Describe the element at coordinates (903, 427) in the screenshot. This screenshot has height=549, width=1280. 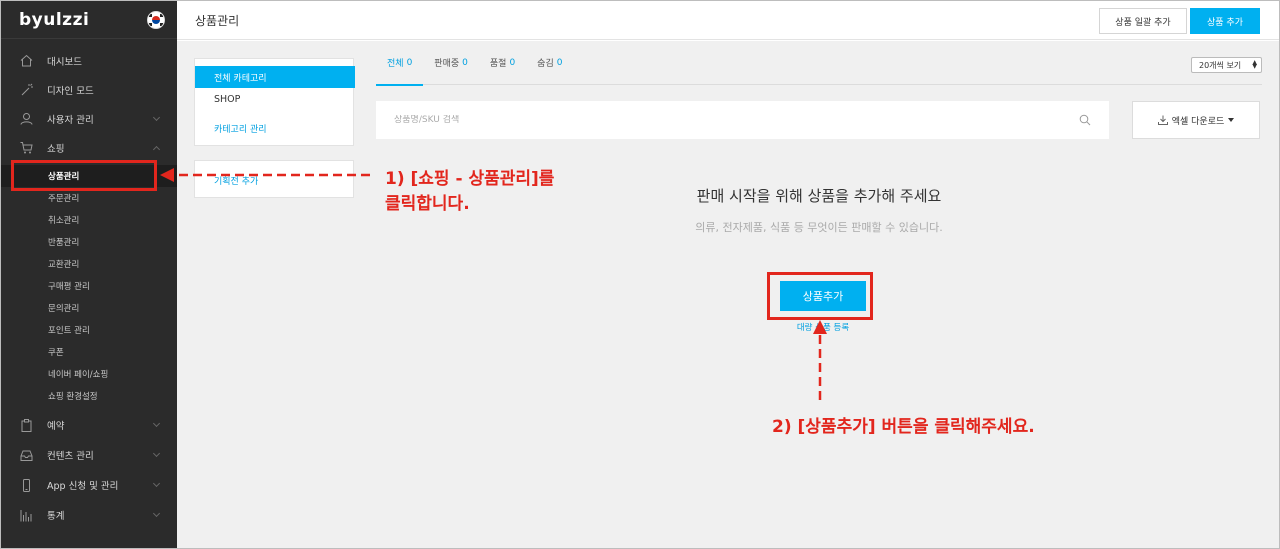
I see `annotation-step2: 2) [상품추가] 버튼을 클릭해주세요.` at that location.